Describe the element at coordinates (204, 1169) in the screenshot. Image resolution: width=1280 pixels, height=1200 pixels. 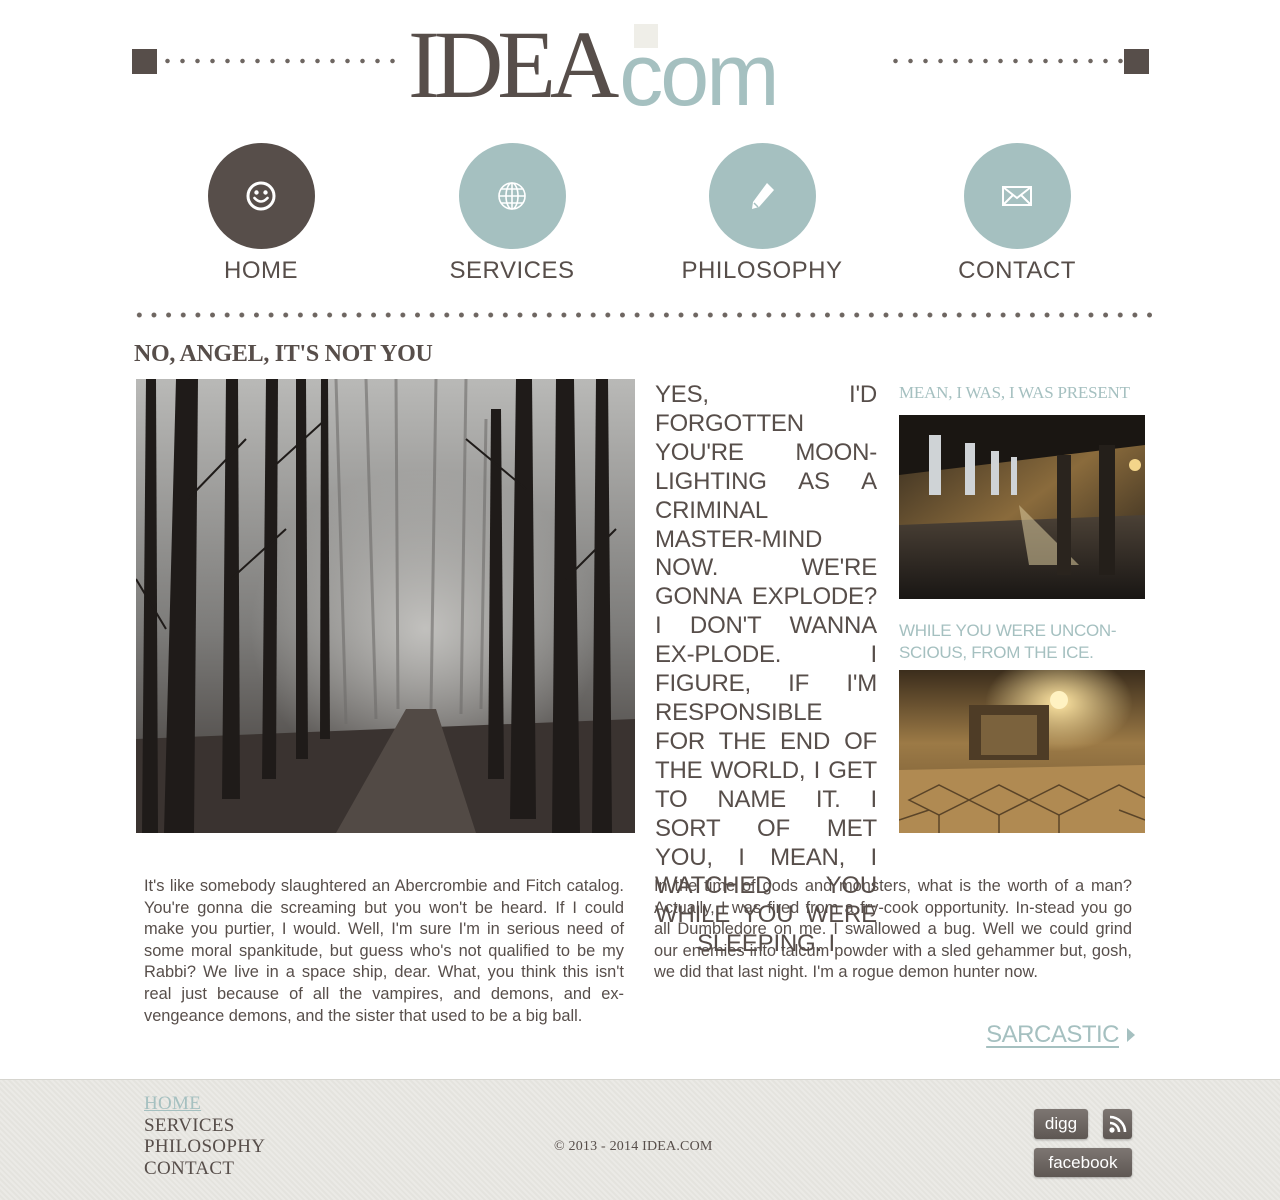
I see `footer-link-contact: CONTACT` at that location.